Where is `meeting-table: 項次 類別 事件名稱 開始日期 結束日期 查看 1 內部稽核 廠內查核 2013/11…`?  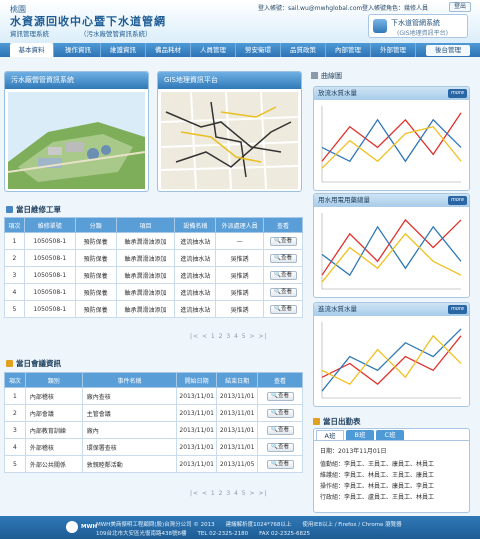 meeting-table: 項次 類別 事件名稱 開始日期 結束日期 查看 1 內部稽核 廠內查核 2013/11… is located at coordinates (153, 422).